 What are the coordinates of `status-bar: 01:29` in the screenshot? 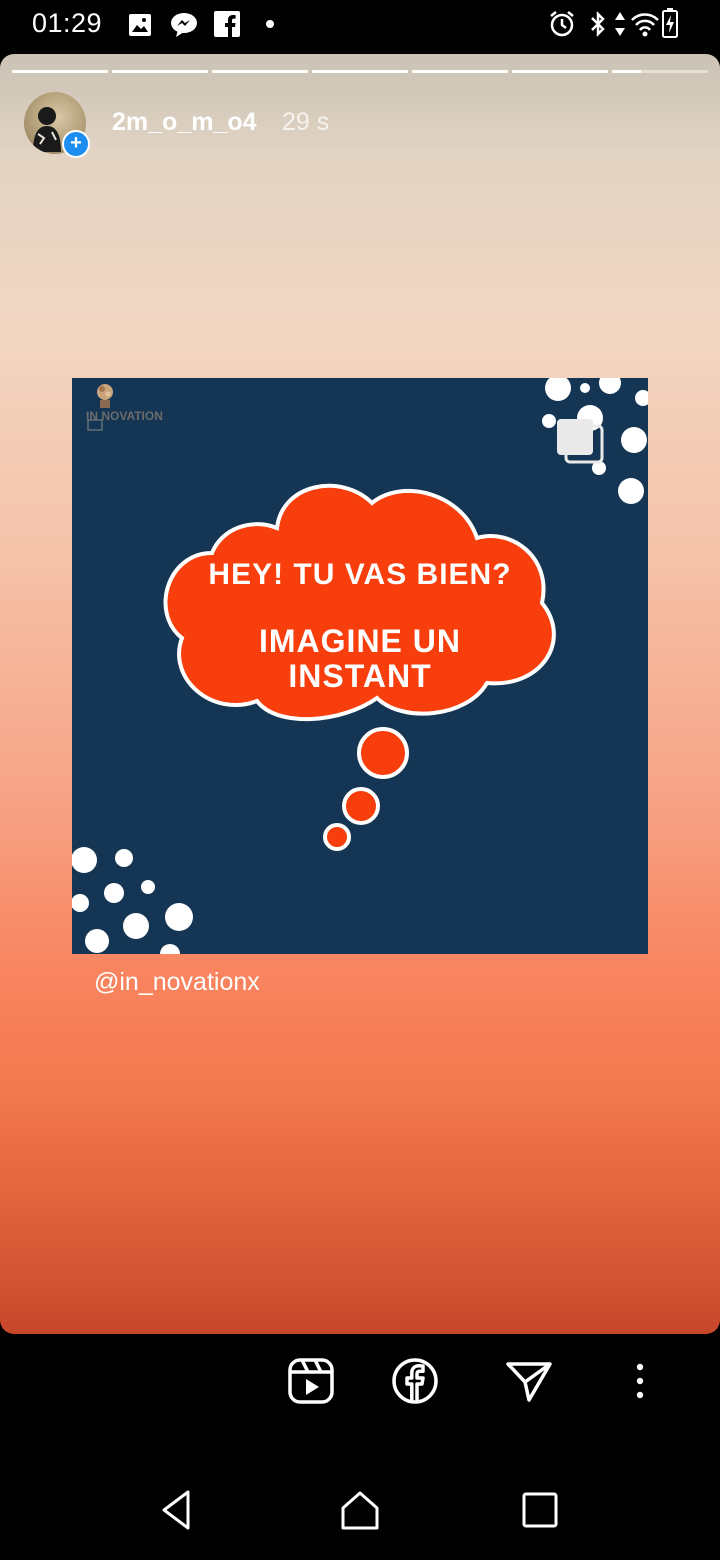 It's located at (360, 26).